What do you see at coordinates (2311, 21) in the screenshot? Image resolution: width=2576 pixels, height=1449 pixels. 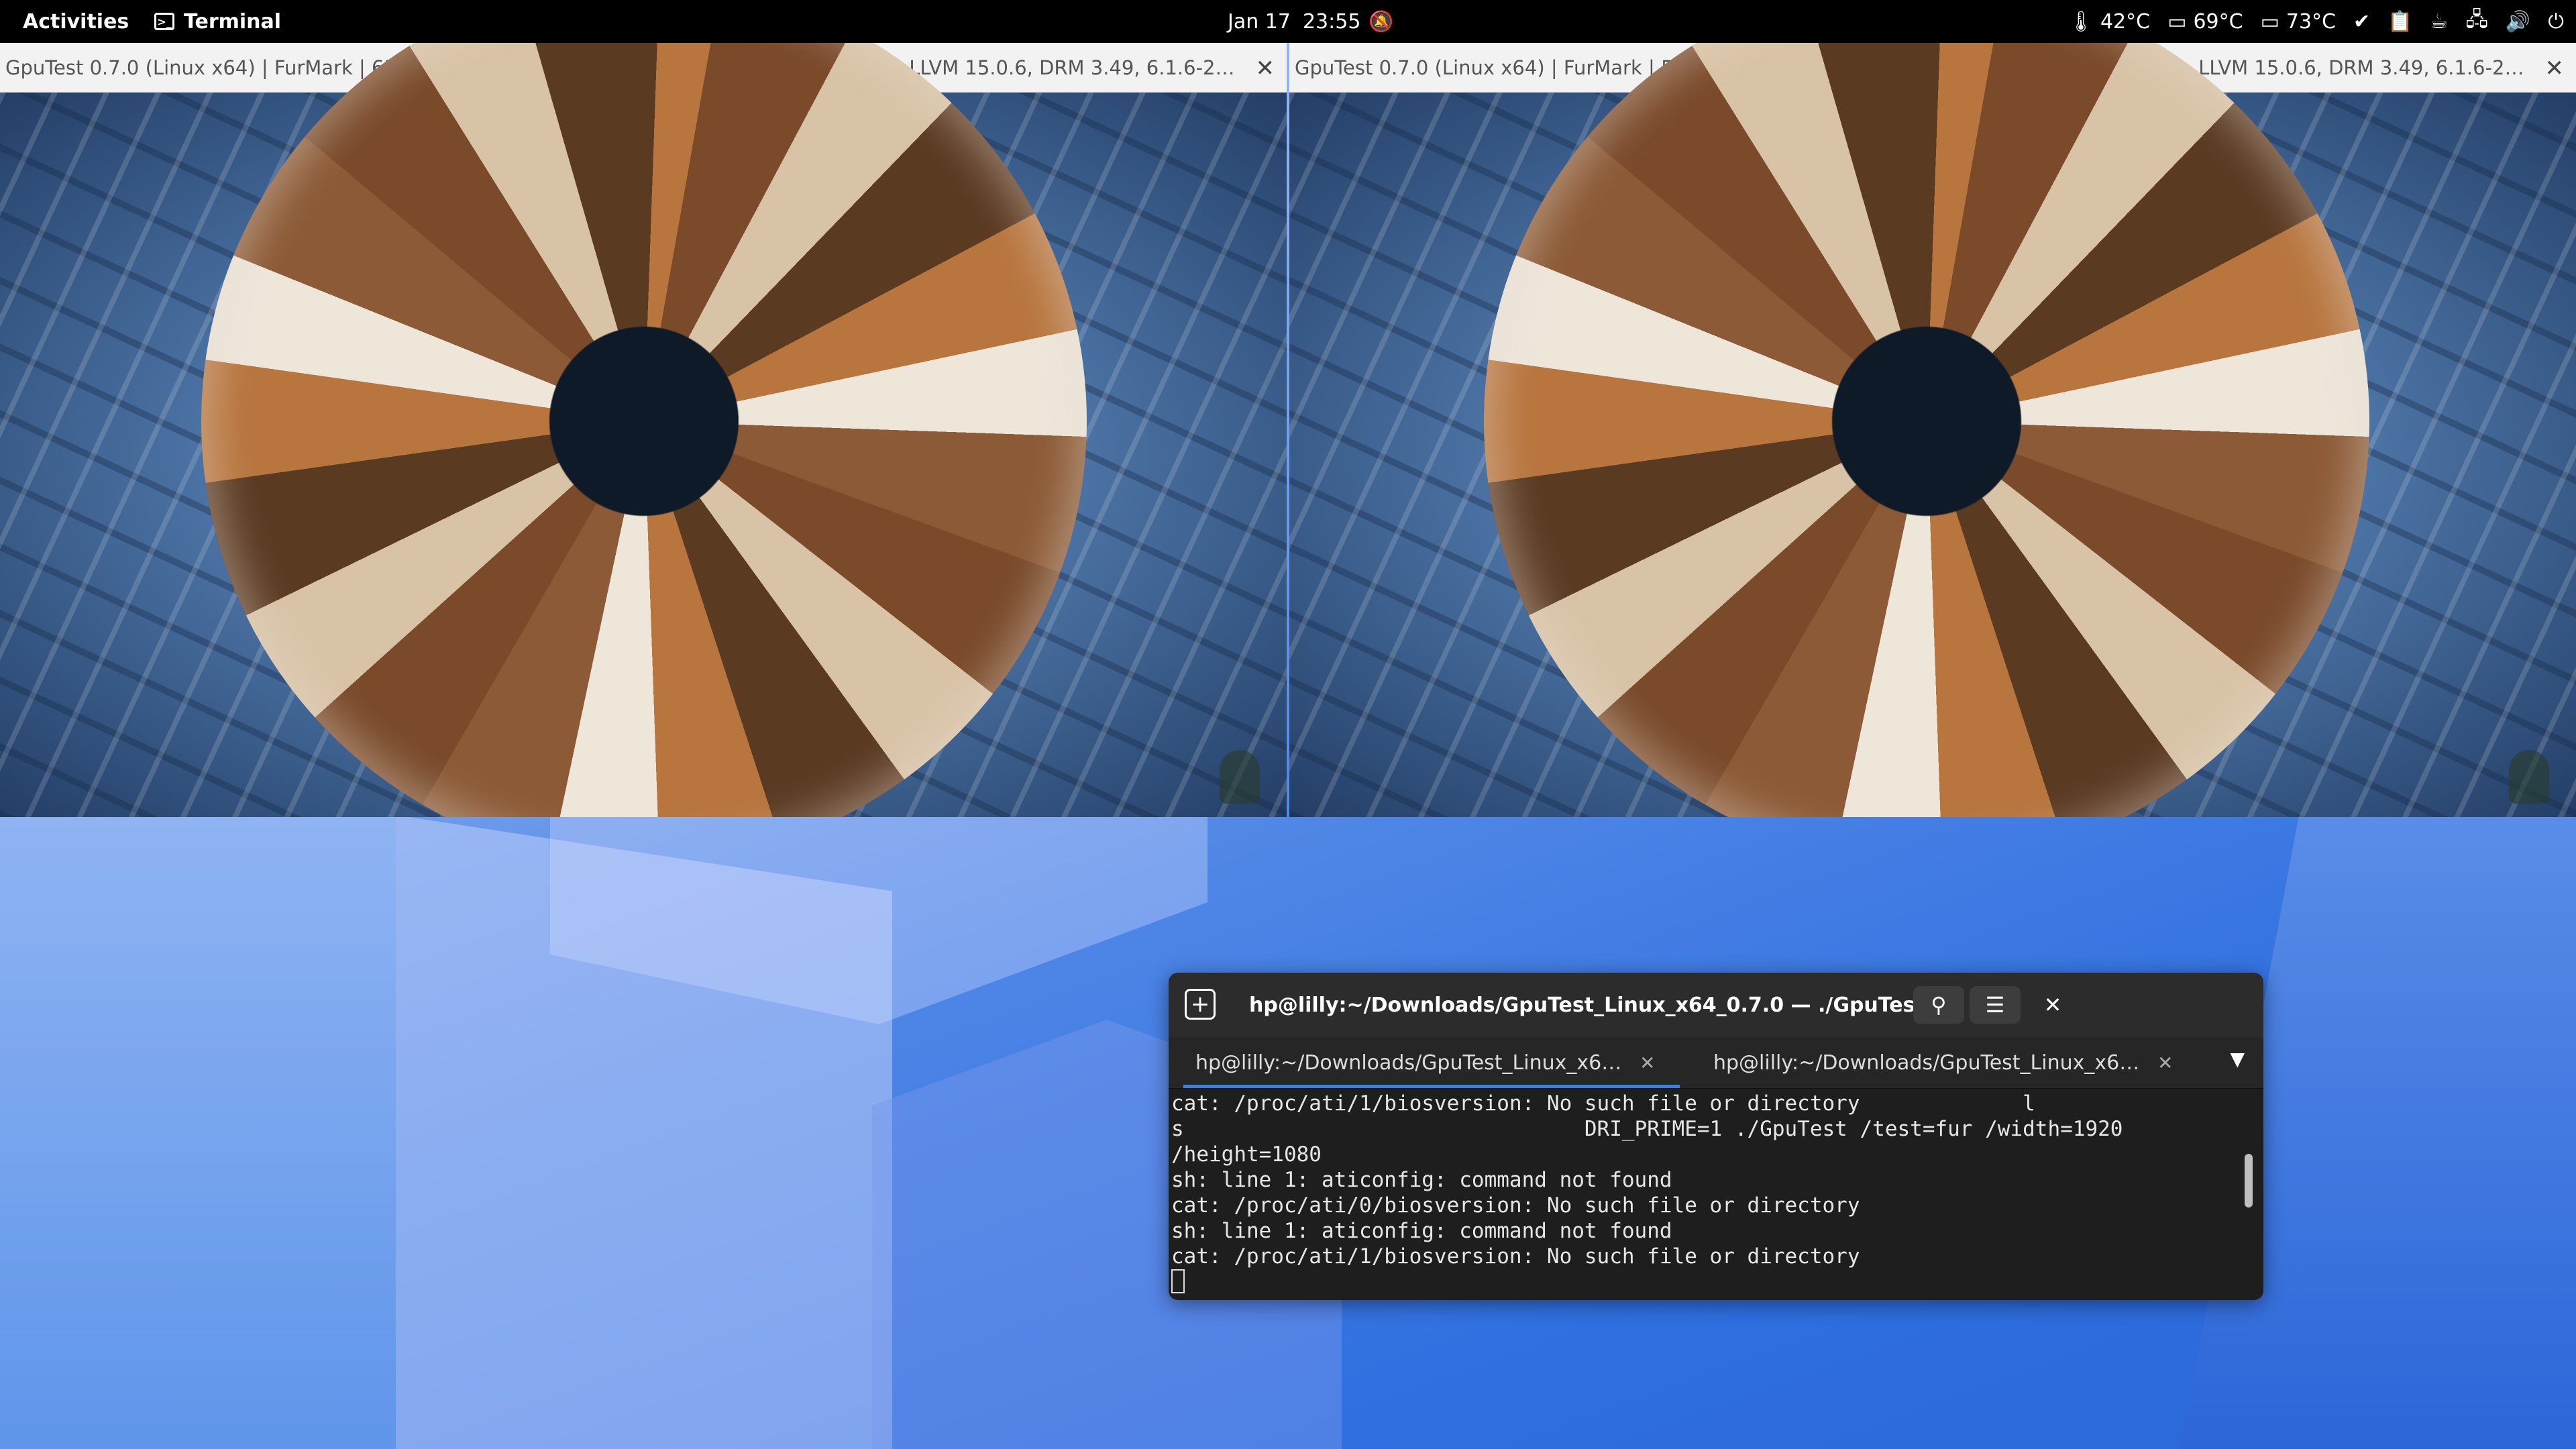 I see `temp-reading: 73°C` at bounding box center [2311, 21].